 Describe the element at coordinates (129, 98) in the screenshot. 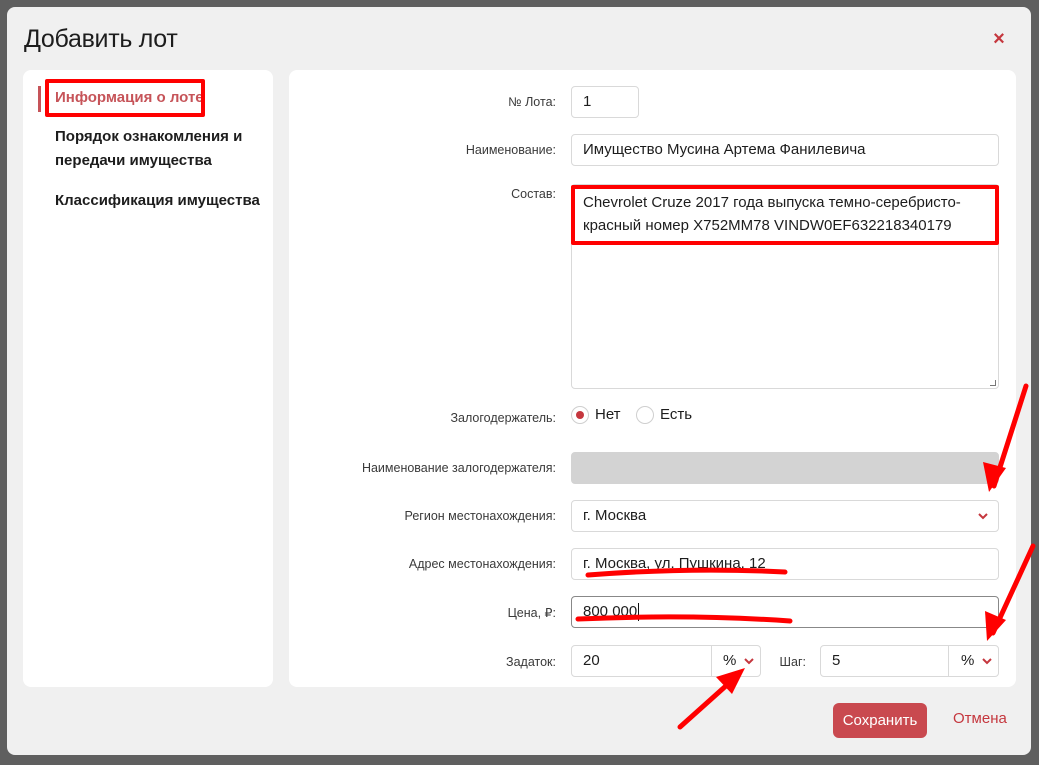

I see `sidebar-item-lot-info: Информация о лоте` at that location.